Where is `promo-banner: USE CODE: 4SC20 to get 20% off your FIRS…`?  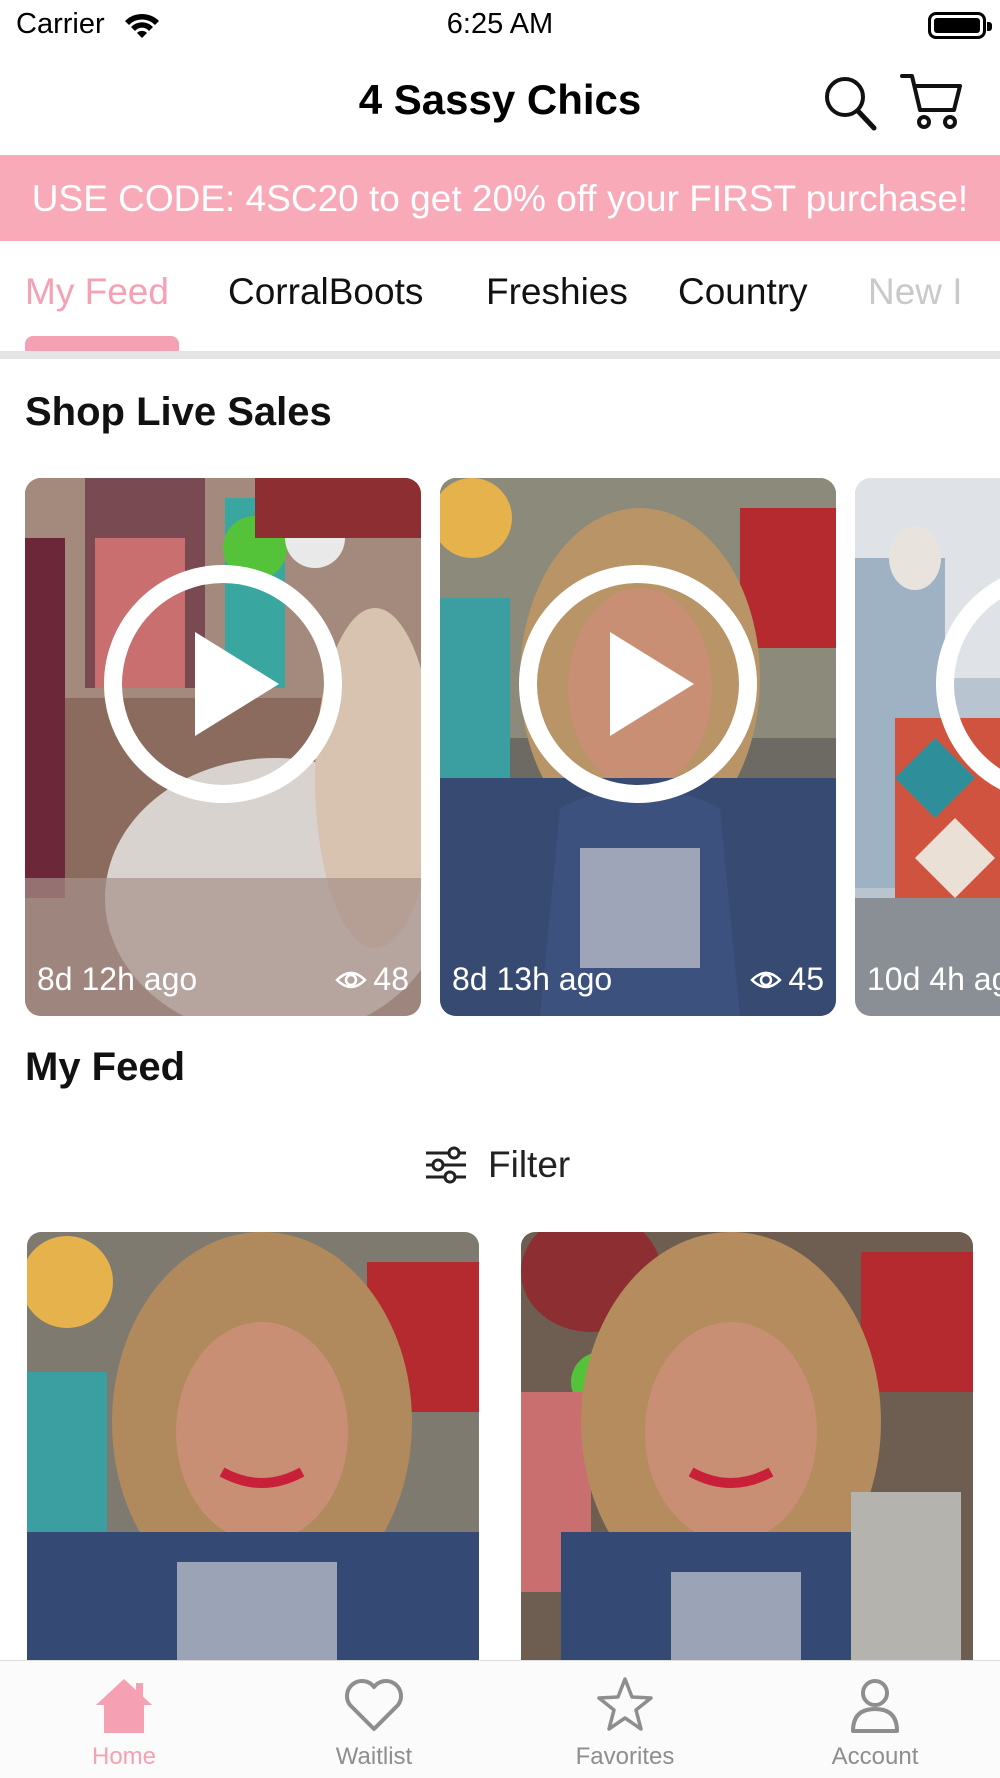 promo-banner: USE CODE: 4SC20 to get 20% off your FIRS… is located at coordinates (500, 198).